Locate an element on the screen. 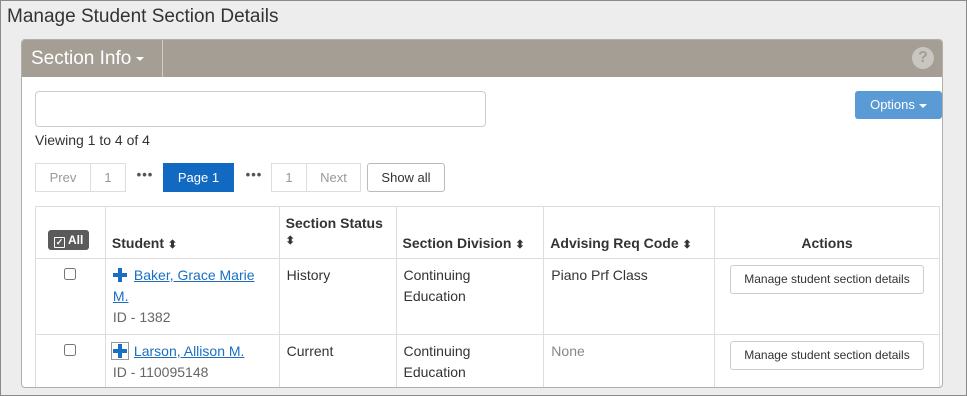 The image size is (967, 396). page-last-button: 1 is located at coordinates (289, 177).